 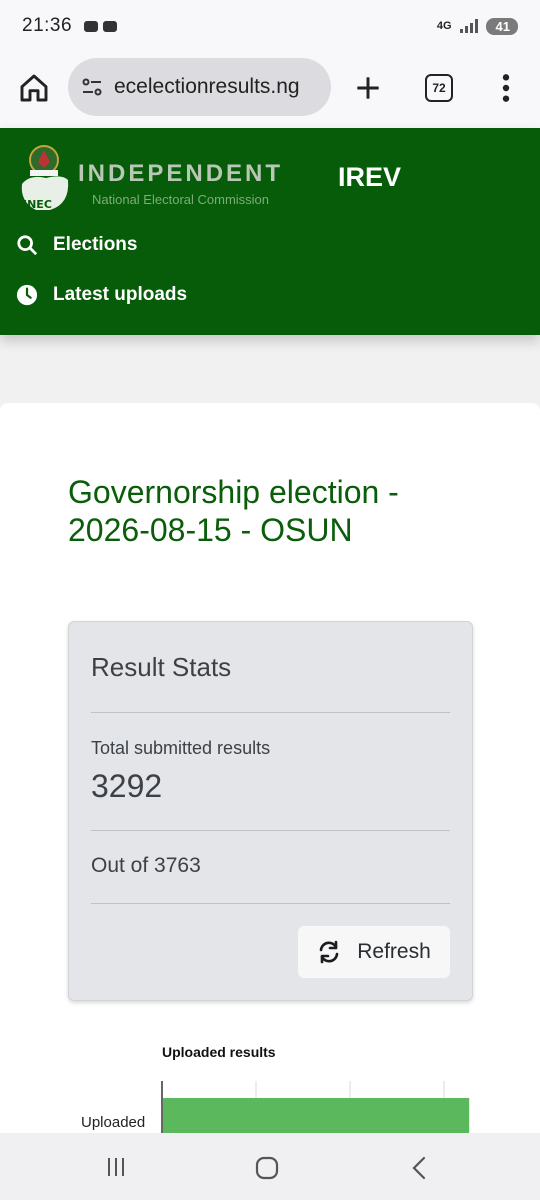 I want to click on out-of-total: Out of 3763, so click(x=146, y=865).